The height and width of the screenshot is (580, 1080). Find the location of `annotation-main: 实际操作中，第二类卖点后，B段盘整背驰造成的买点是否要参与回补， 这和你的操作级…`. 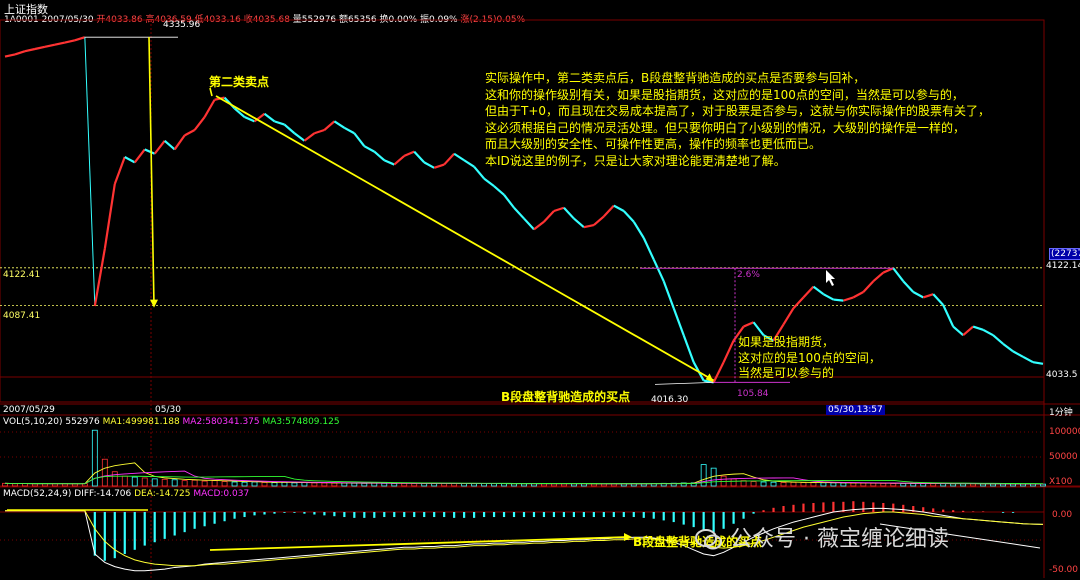

annotation-main: 实际操作中，第二类卖点后，B段盘整背驰造成的买点是否要参与回补， 这和你的操作级… is located at coordinates (737, 119).